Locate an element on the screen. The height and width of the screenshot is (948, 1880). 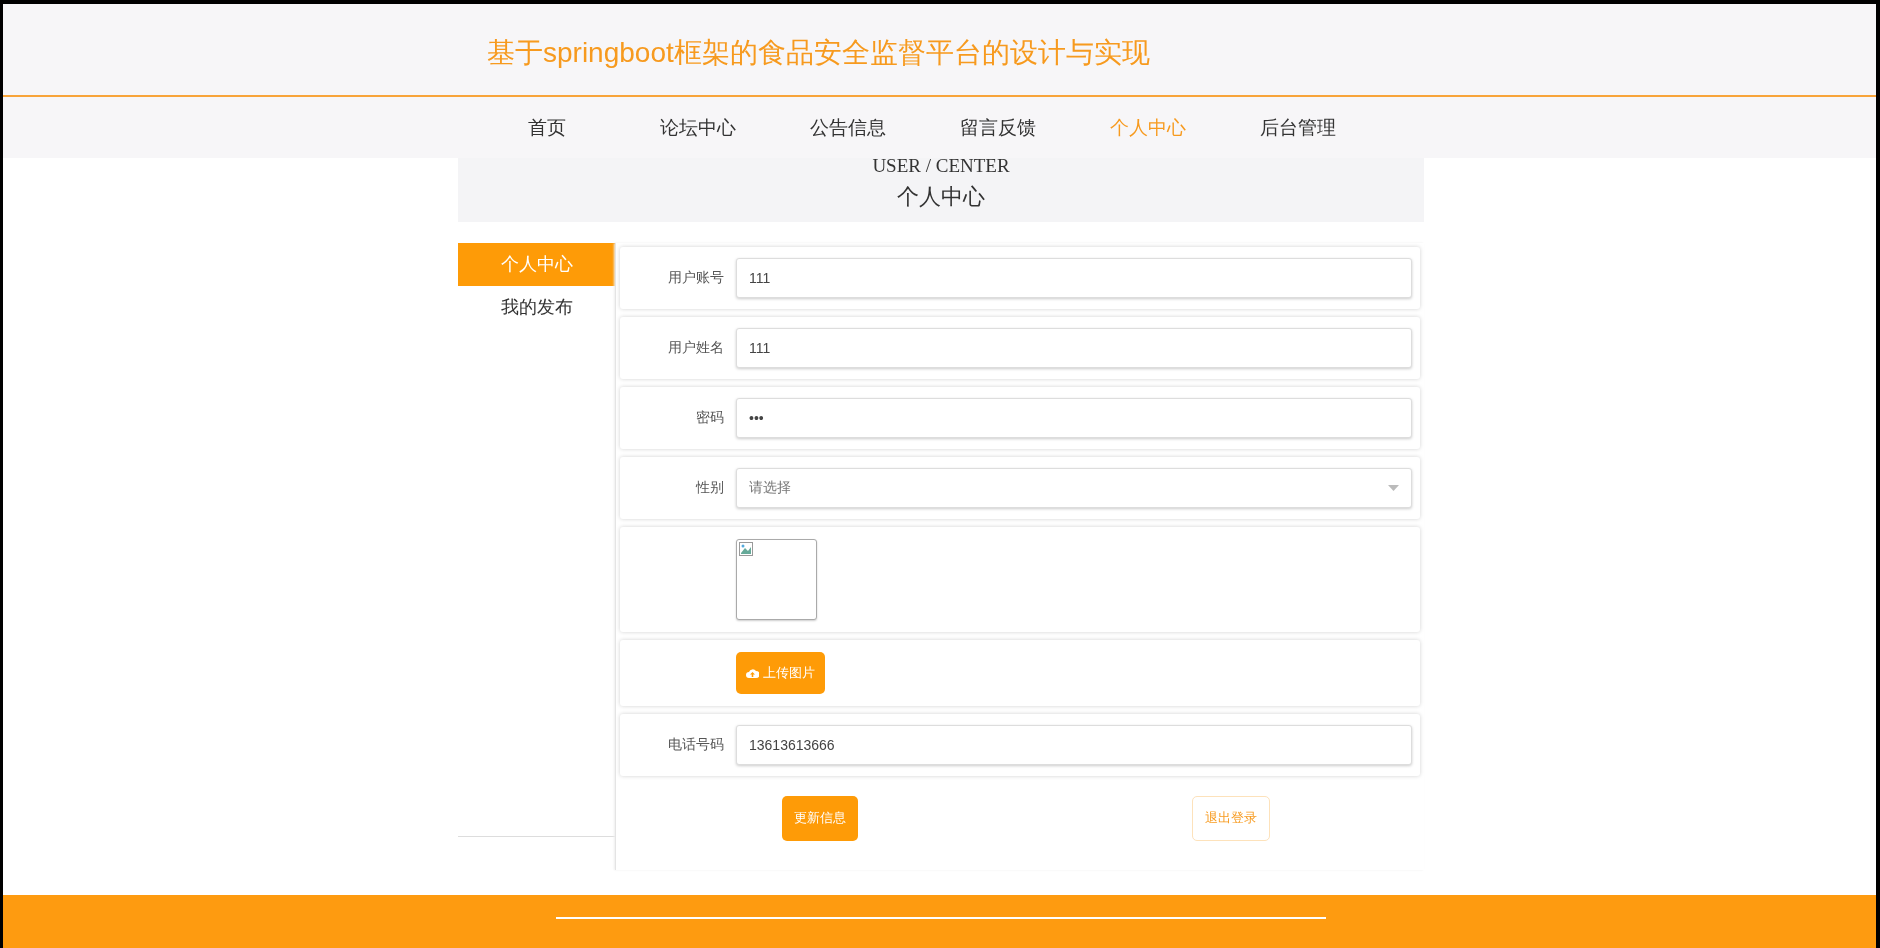
nav-tab: 后台管理 is located at coordinates (1335, 127).